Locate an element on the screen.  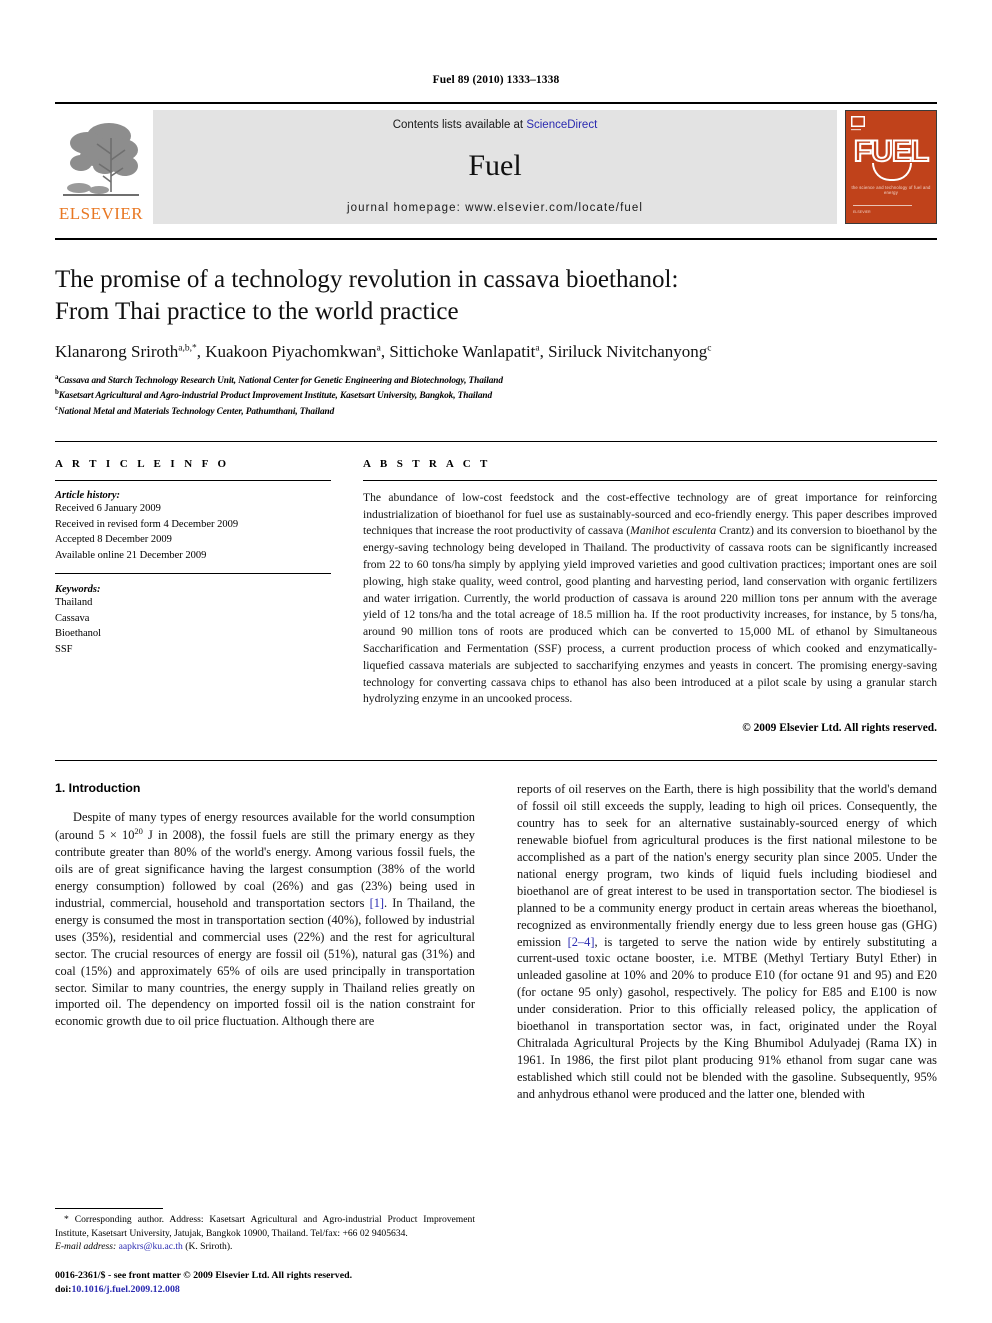
body-top-rule is located at coordinates (496, 761).